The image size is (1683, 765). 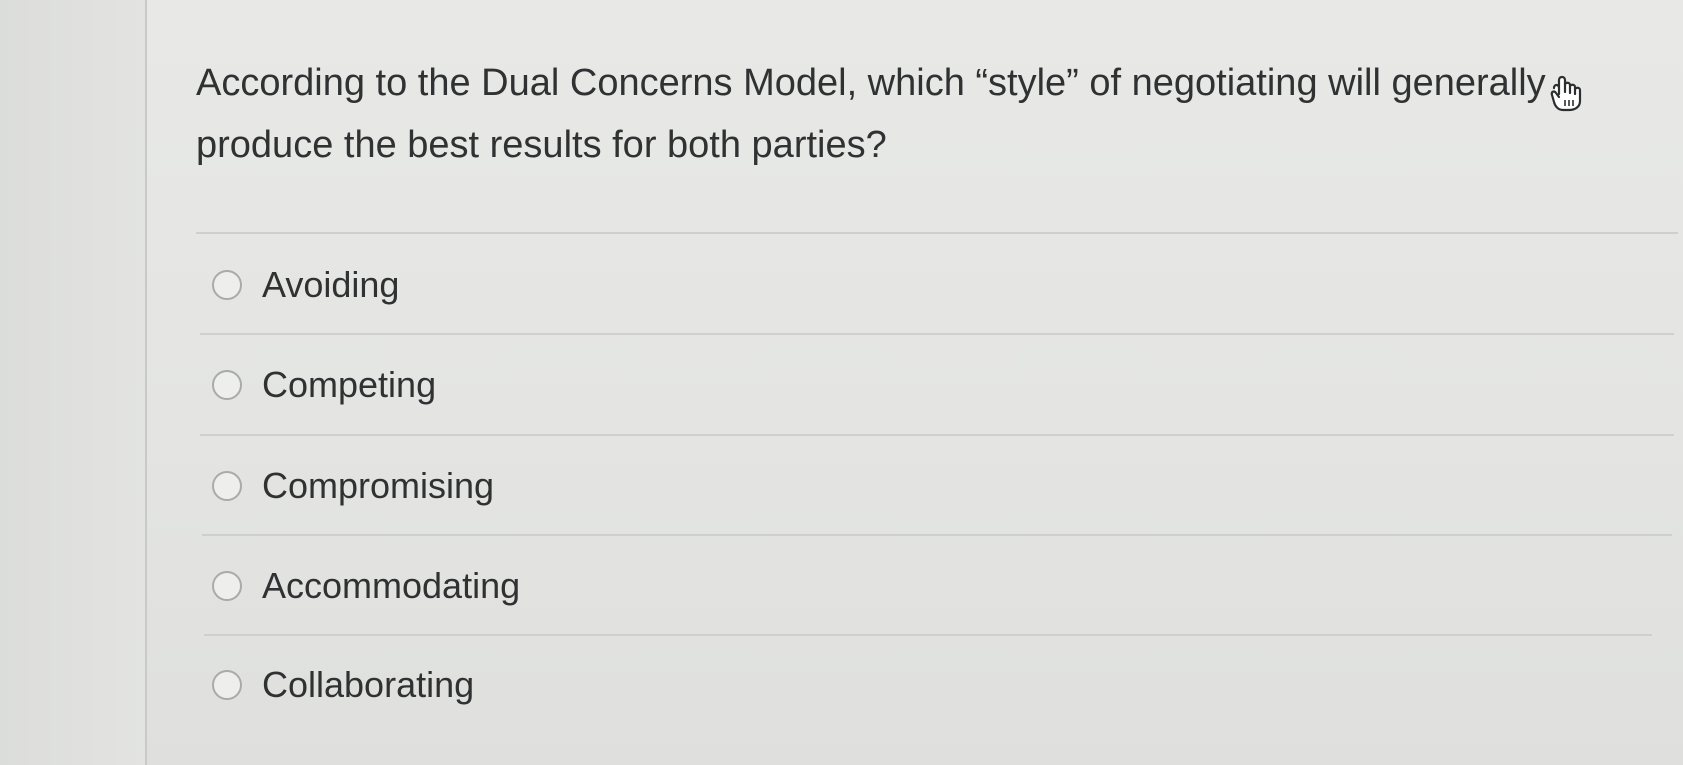 What do you see at coordinates (74, 382) in the screenshot?
I see `left-gutter` at bounding box center [74, 382].